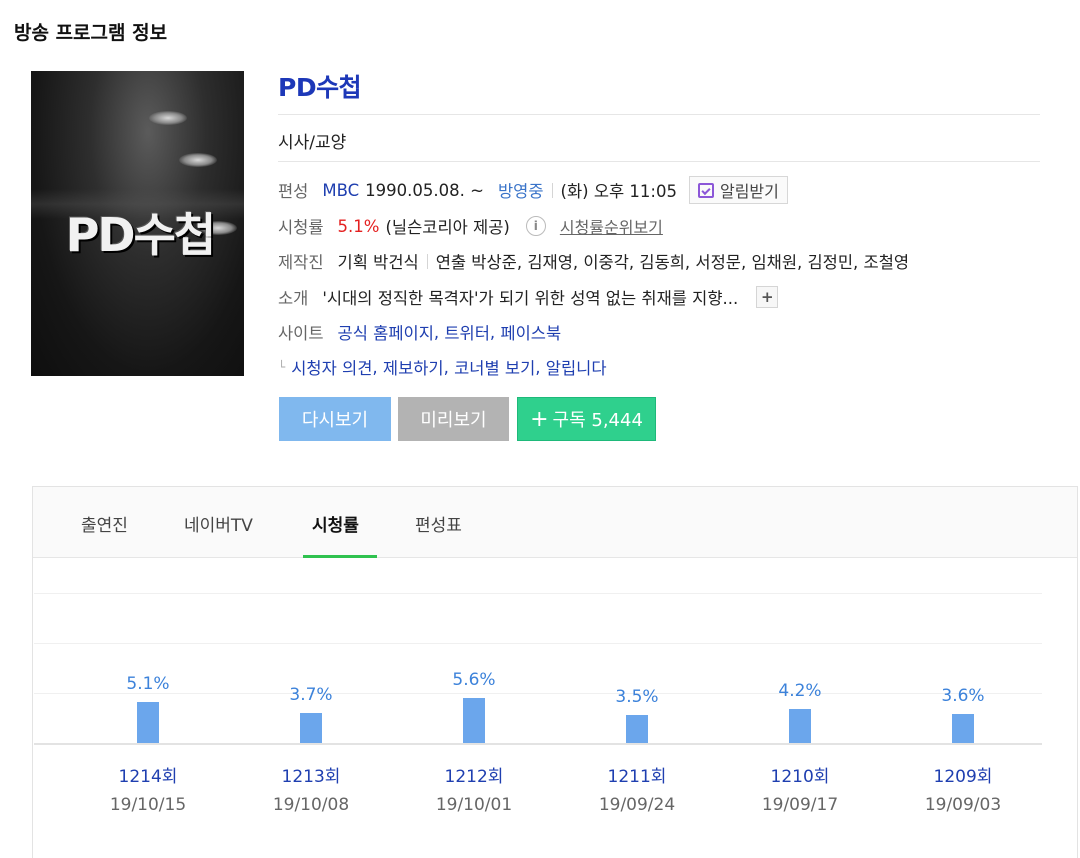 Image resolution: width=1080 pixels, height=858 pixels. Describe the element at coordinates (438, 523) in the screenshot. I see `tab-schedule: 편성표` at that location.